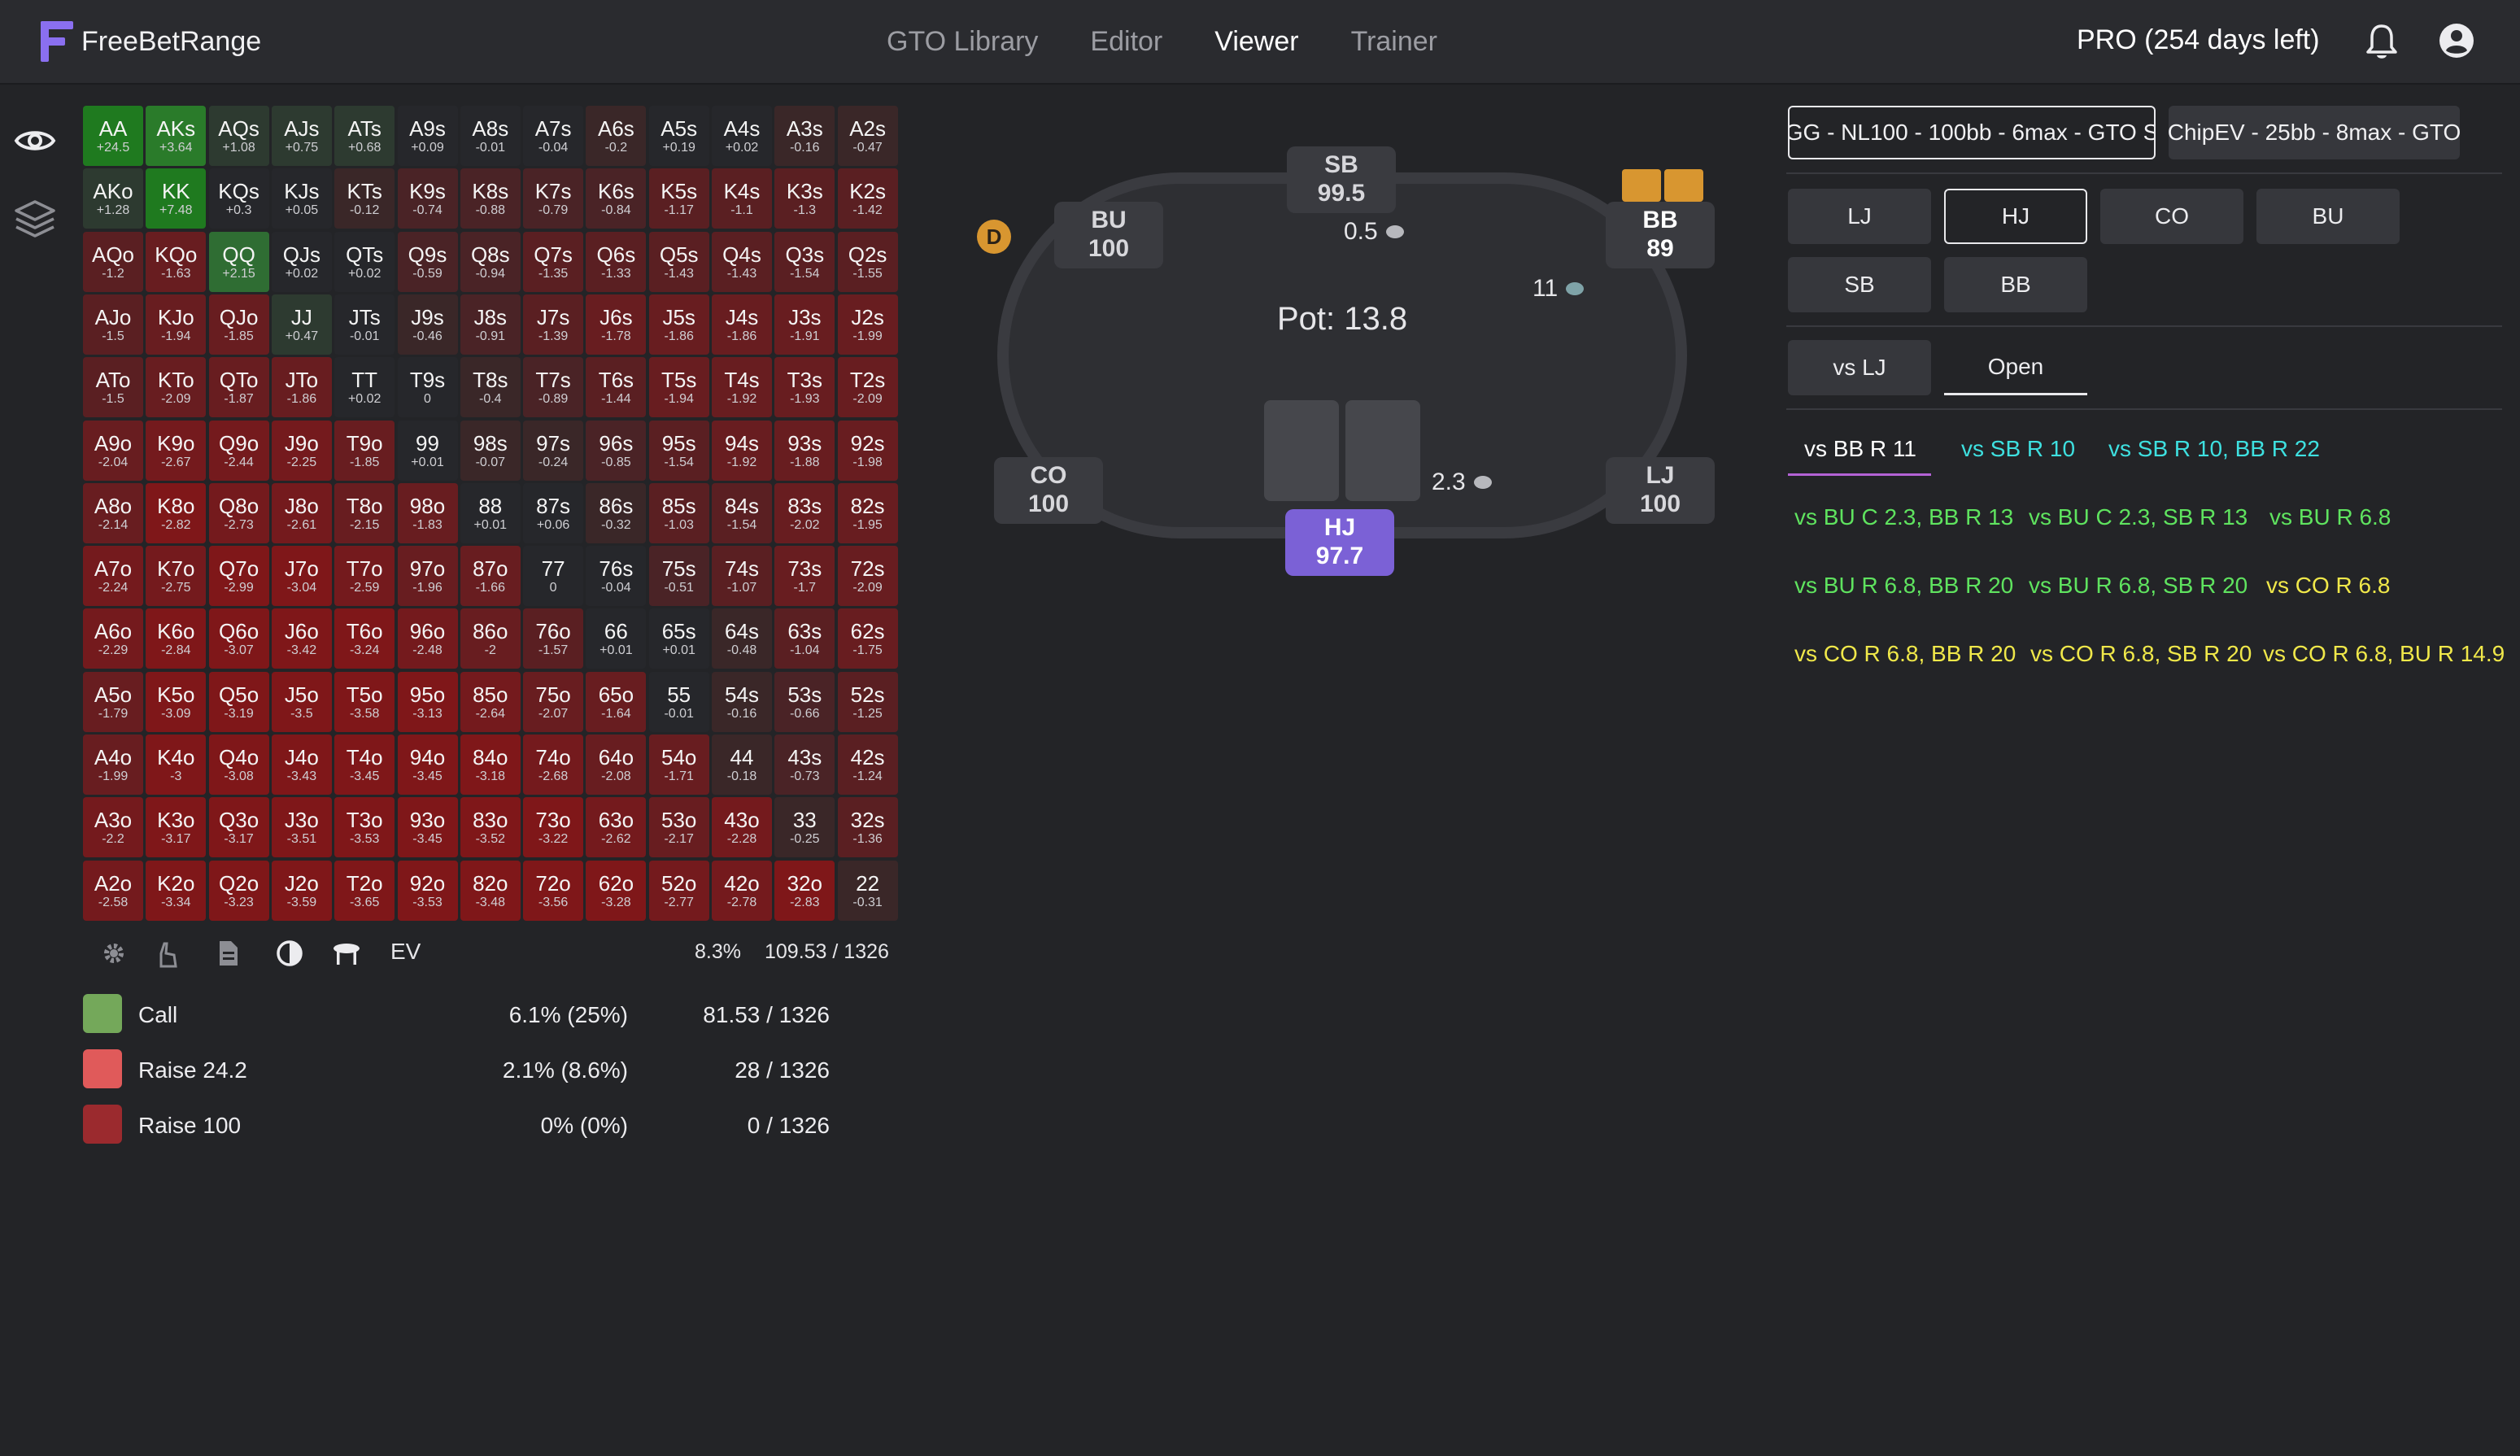  What do you see at coordinates (364, 451) in the screenshot?
I see `hand-cell: T9o -1.85` at bounding box center [364, 451].